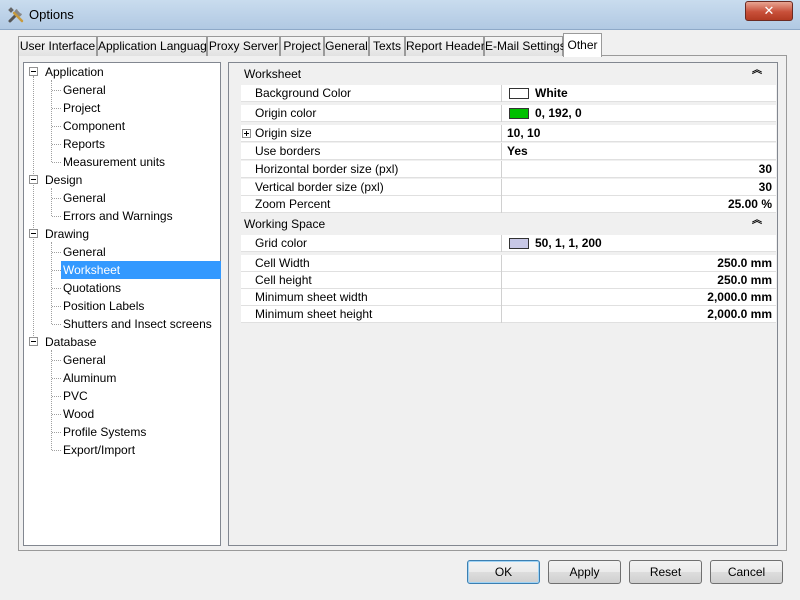  I want to click on tree-item-quotations: Quotations, so click(92, 288).